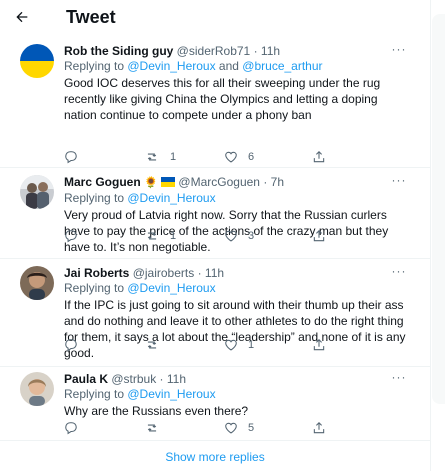 The width and height of the screenshot is (445, 471). Describe the element at coordinates (168, 182) in the screenshot. I see `ukraine-flag-emoji-icon` at that location.